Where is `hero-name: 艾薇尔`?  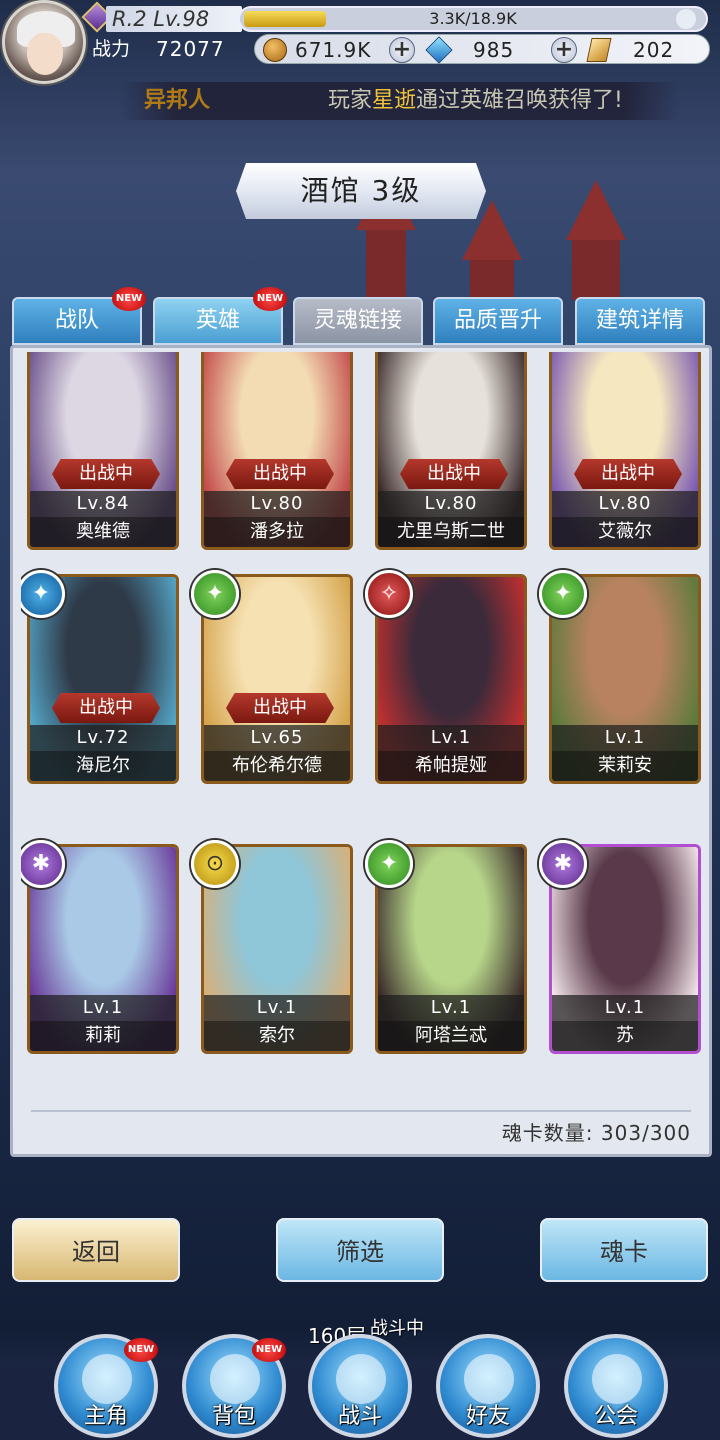 hero-name: 艾薇尔 is located at coordinates (625, 532).